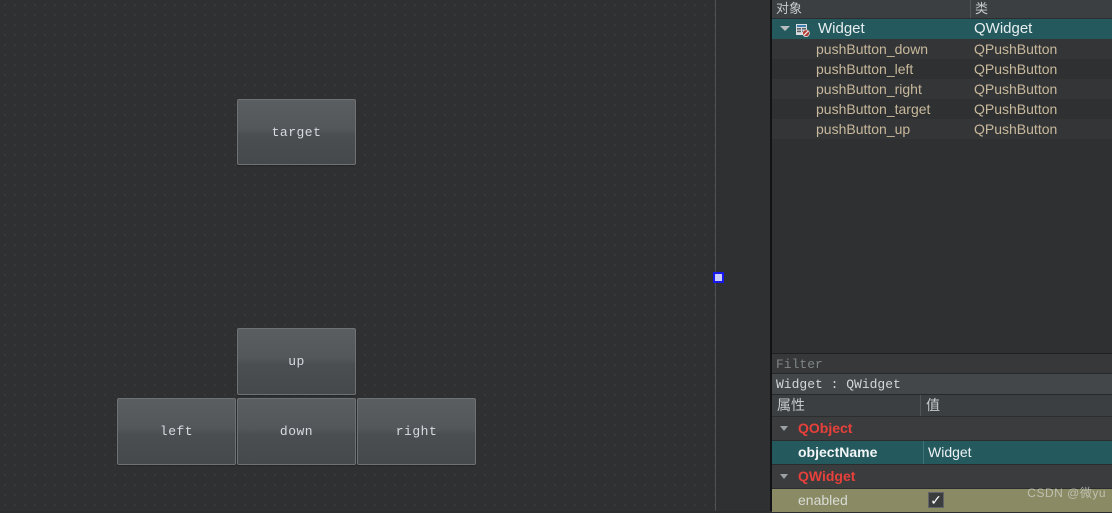 This screenshot has height=513, width=1112. What do you see at coordinates (823, 500) in the screenshot?
I see `property-name: enabled` at bounding box center [823, 500].